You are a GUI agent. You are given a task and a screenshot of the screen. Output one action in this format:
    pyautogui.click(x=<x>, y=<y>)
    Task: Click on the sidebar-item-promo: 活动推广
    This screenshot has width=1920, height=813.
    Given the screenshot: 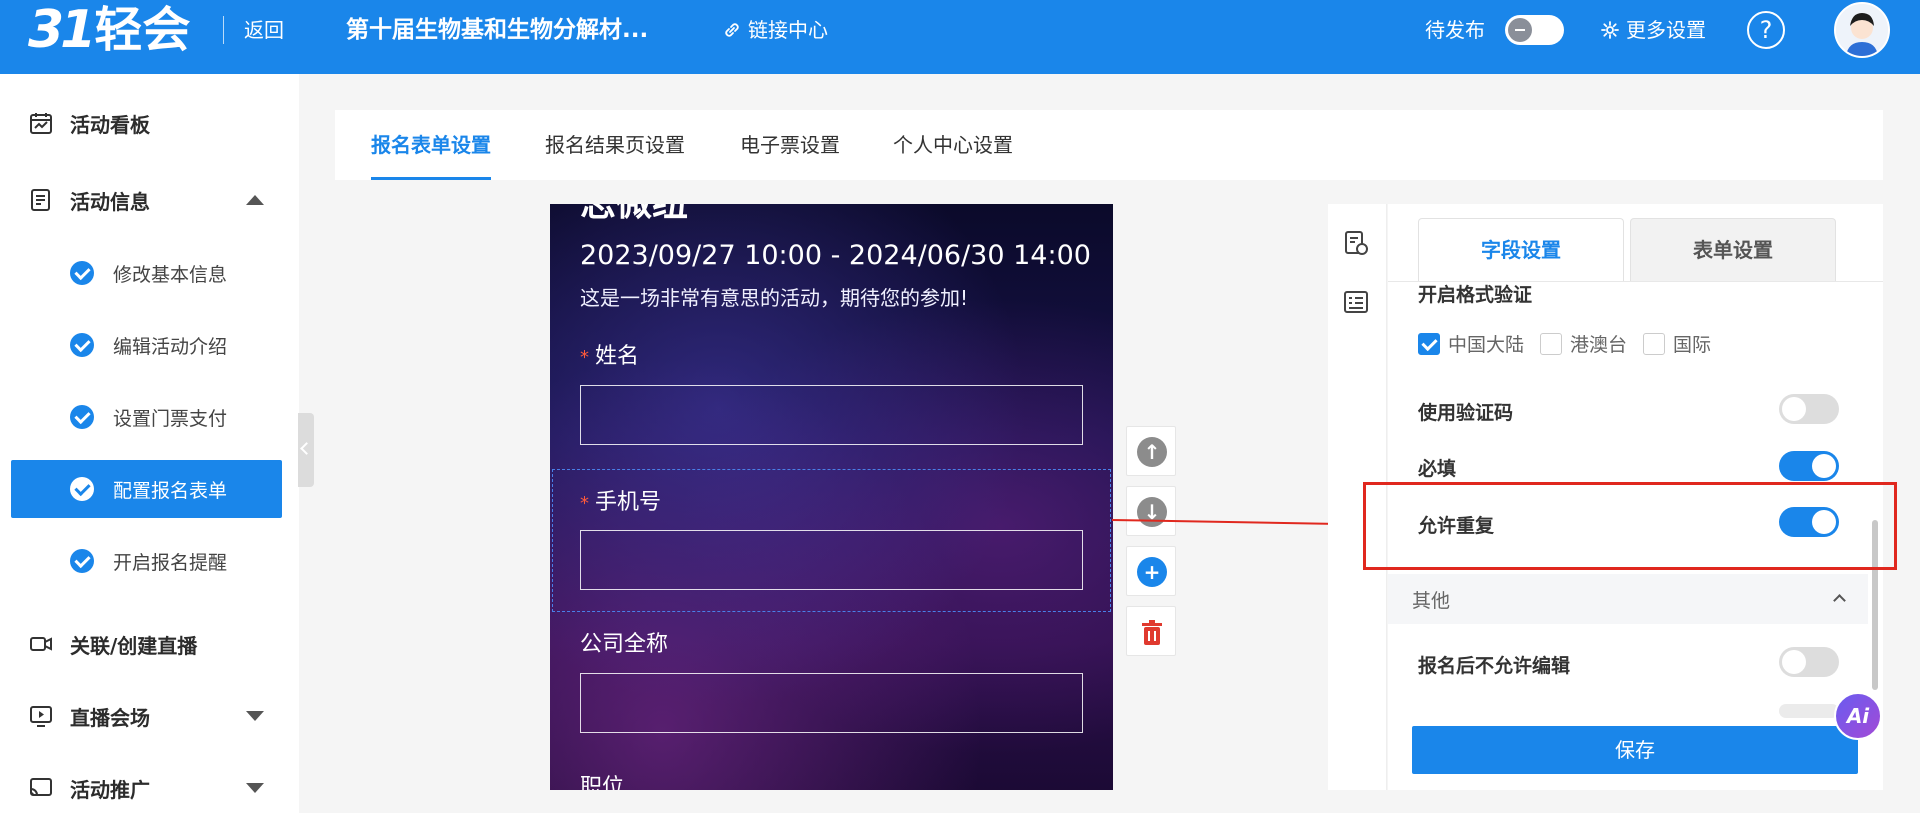 What is the action you would take?
    pyautogui.click(x=149, y=784)
    